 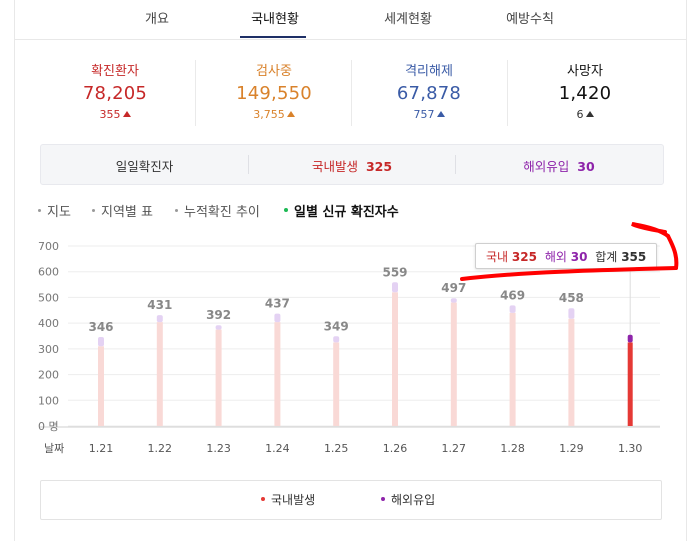 What do you see at coordinates (277, 448) in the screenshot?
I see `x-tick-label: 1.24` at bounding box center [277, 448].